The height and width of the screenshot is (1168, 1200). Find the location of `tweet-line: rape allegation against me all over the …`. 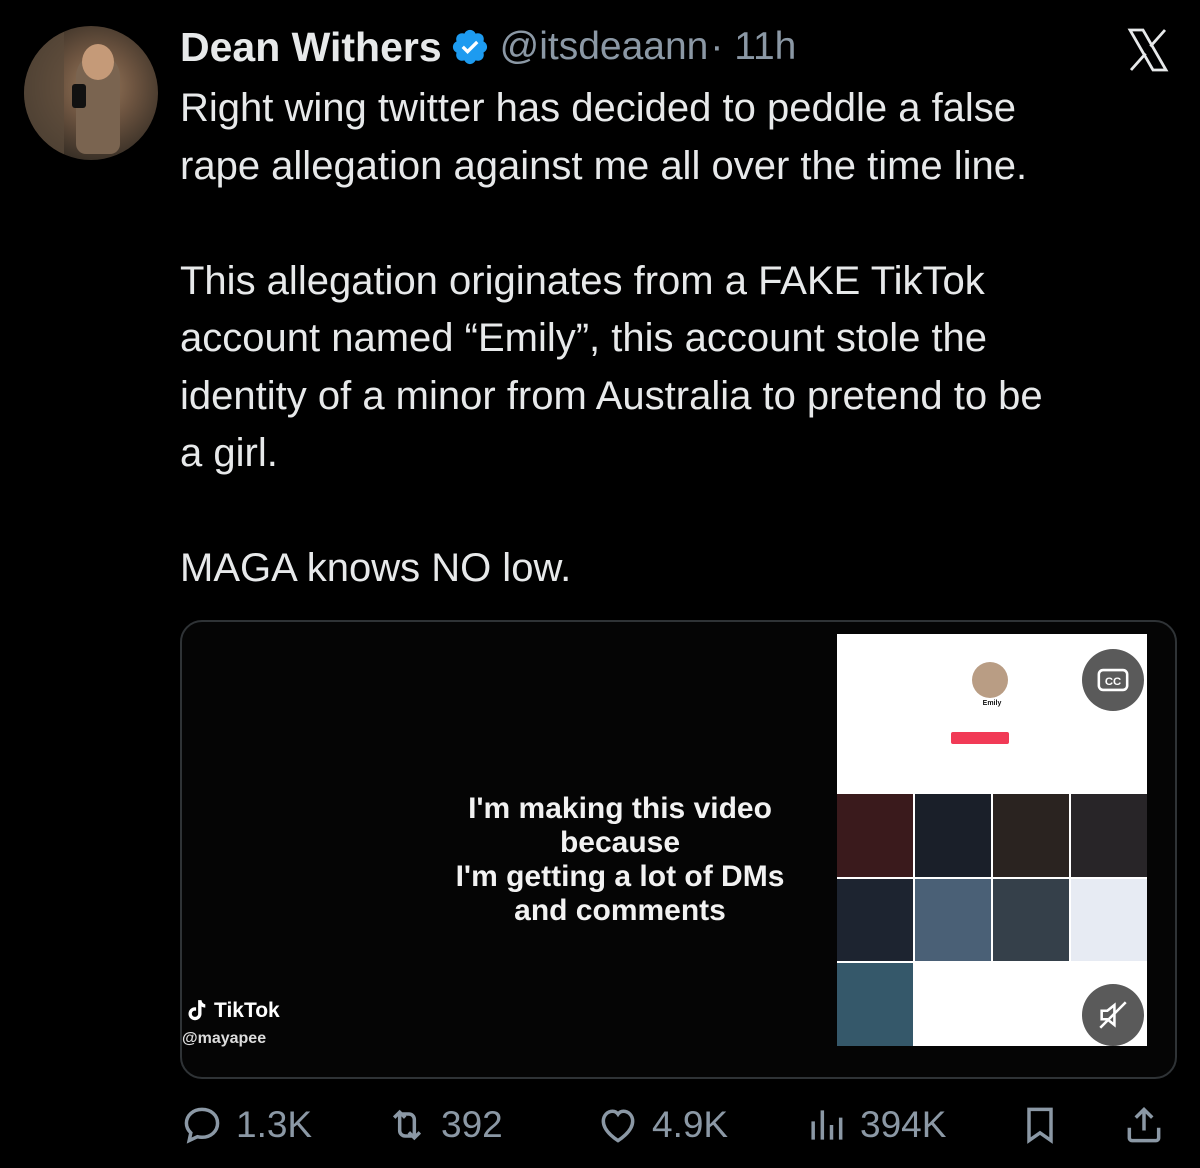

tweet-line: rape allegation against me all over the … is located at coordinates (604, 165).